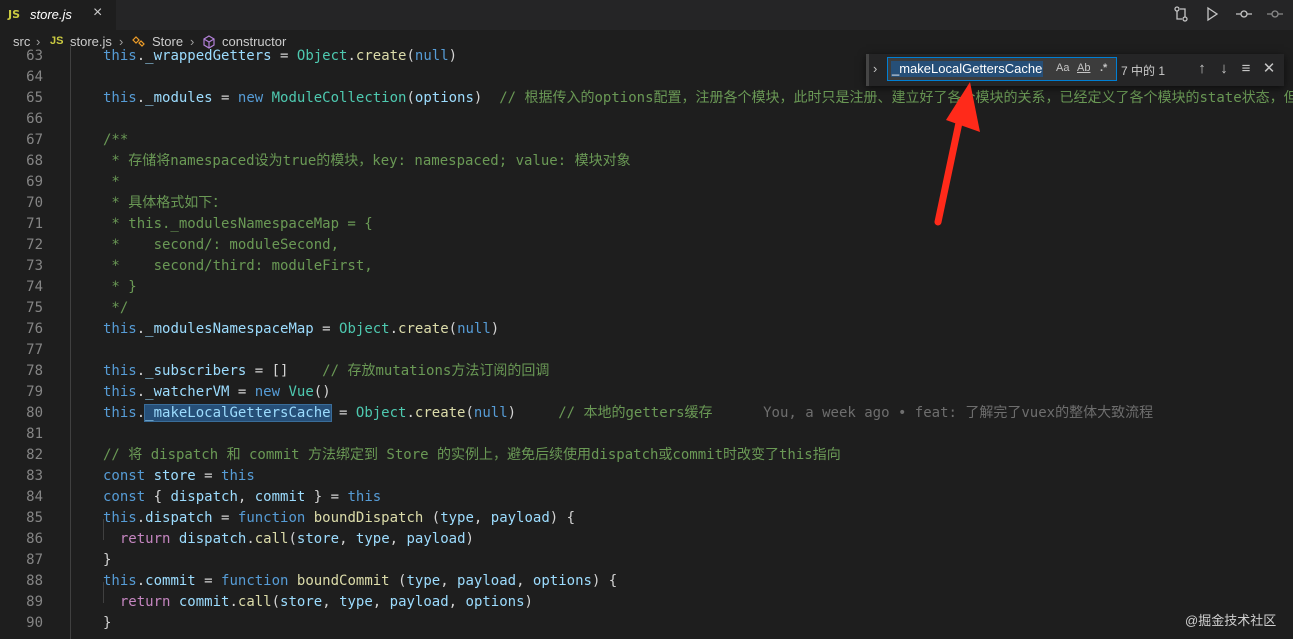 This screenshot has height=639, width=1293. I want to click on code-text: }, so click(107, 623).